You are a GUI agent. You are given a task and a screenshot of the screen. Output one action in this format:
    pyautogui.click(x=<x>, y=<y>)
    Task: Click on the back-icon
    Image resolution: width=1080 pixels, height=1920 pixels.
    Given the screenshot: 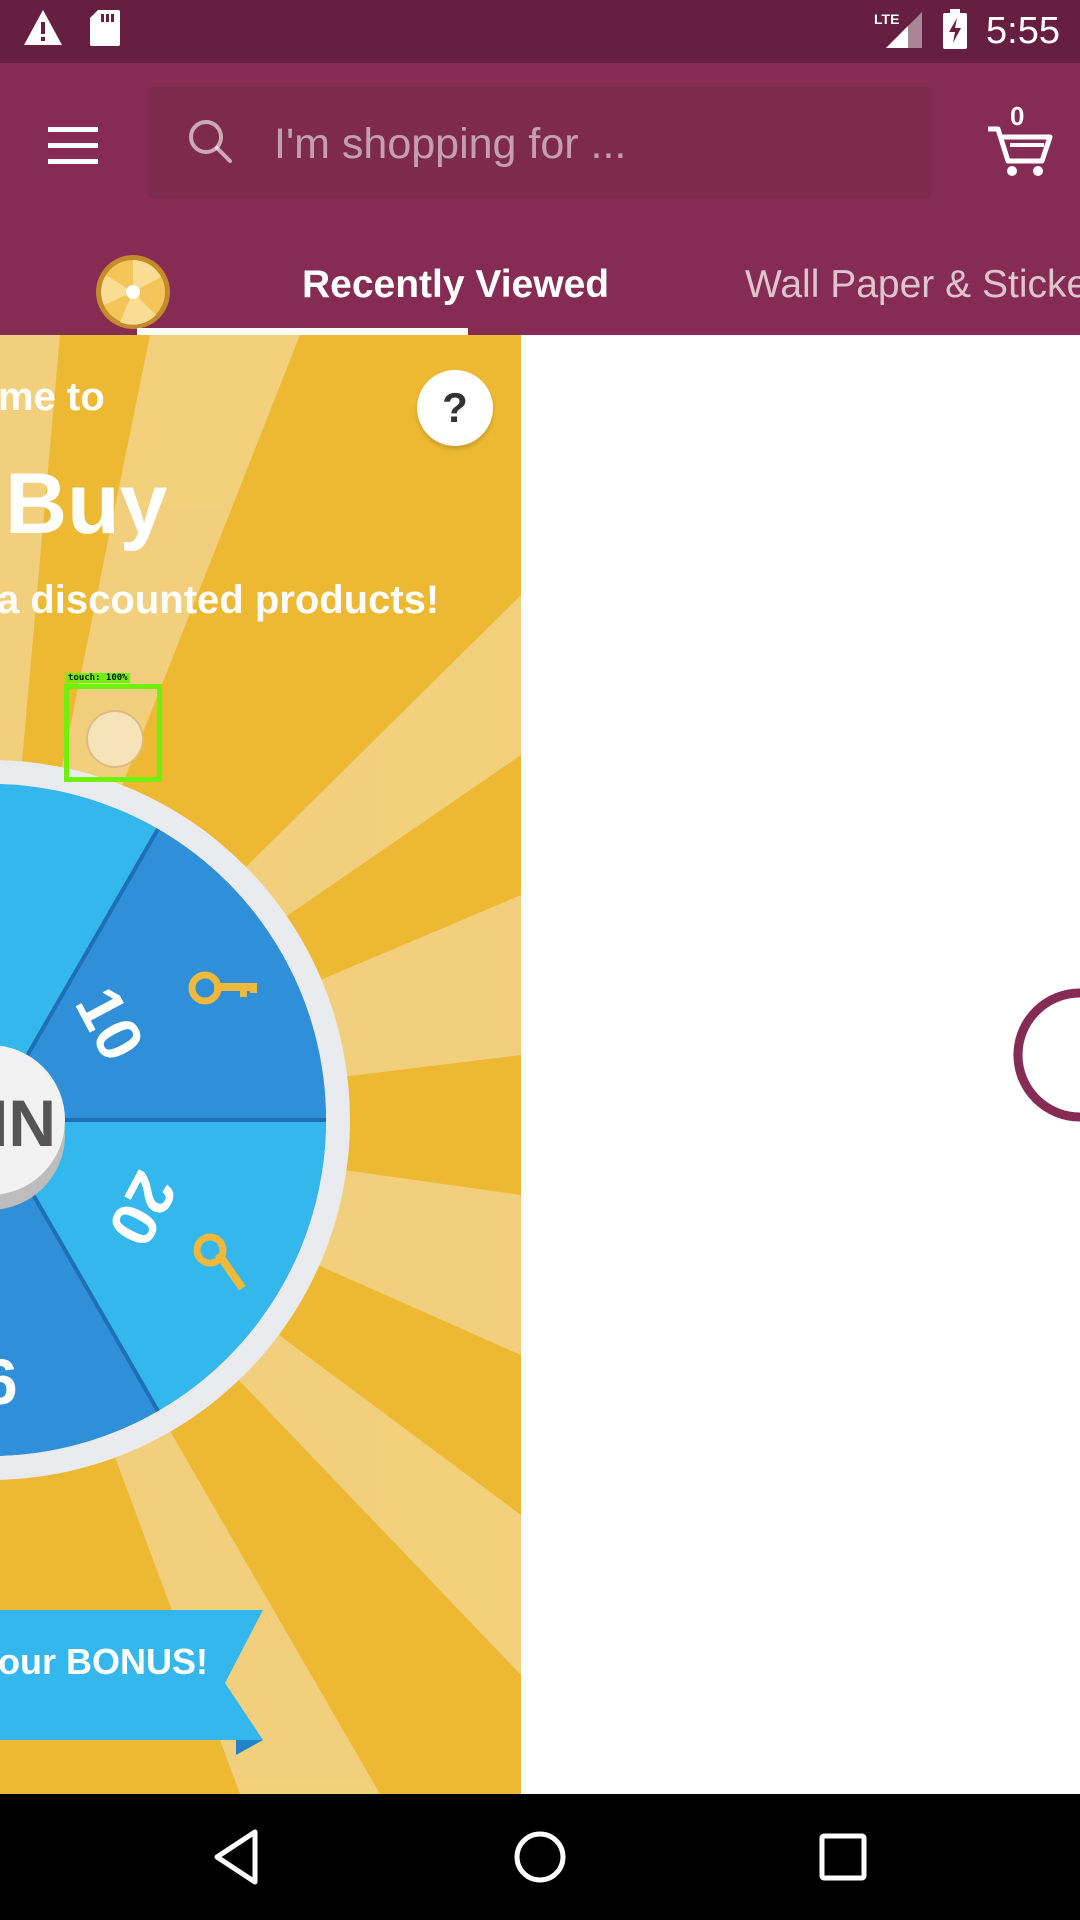 What is the action you would take?
    pyautogui.click(x=236, y=1857)
    